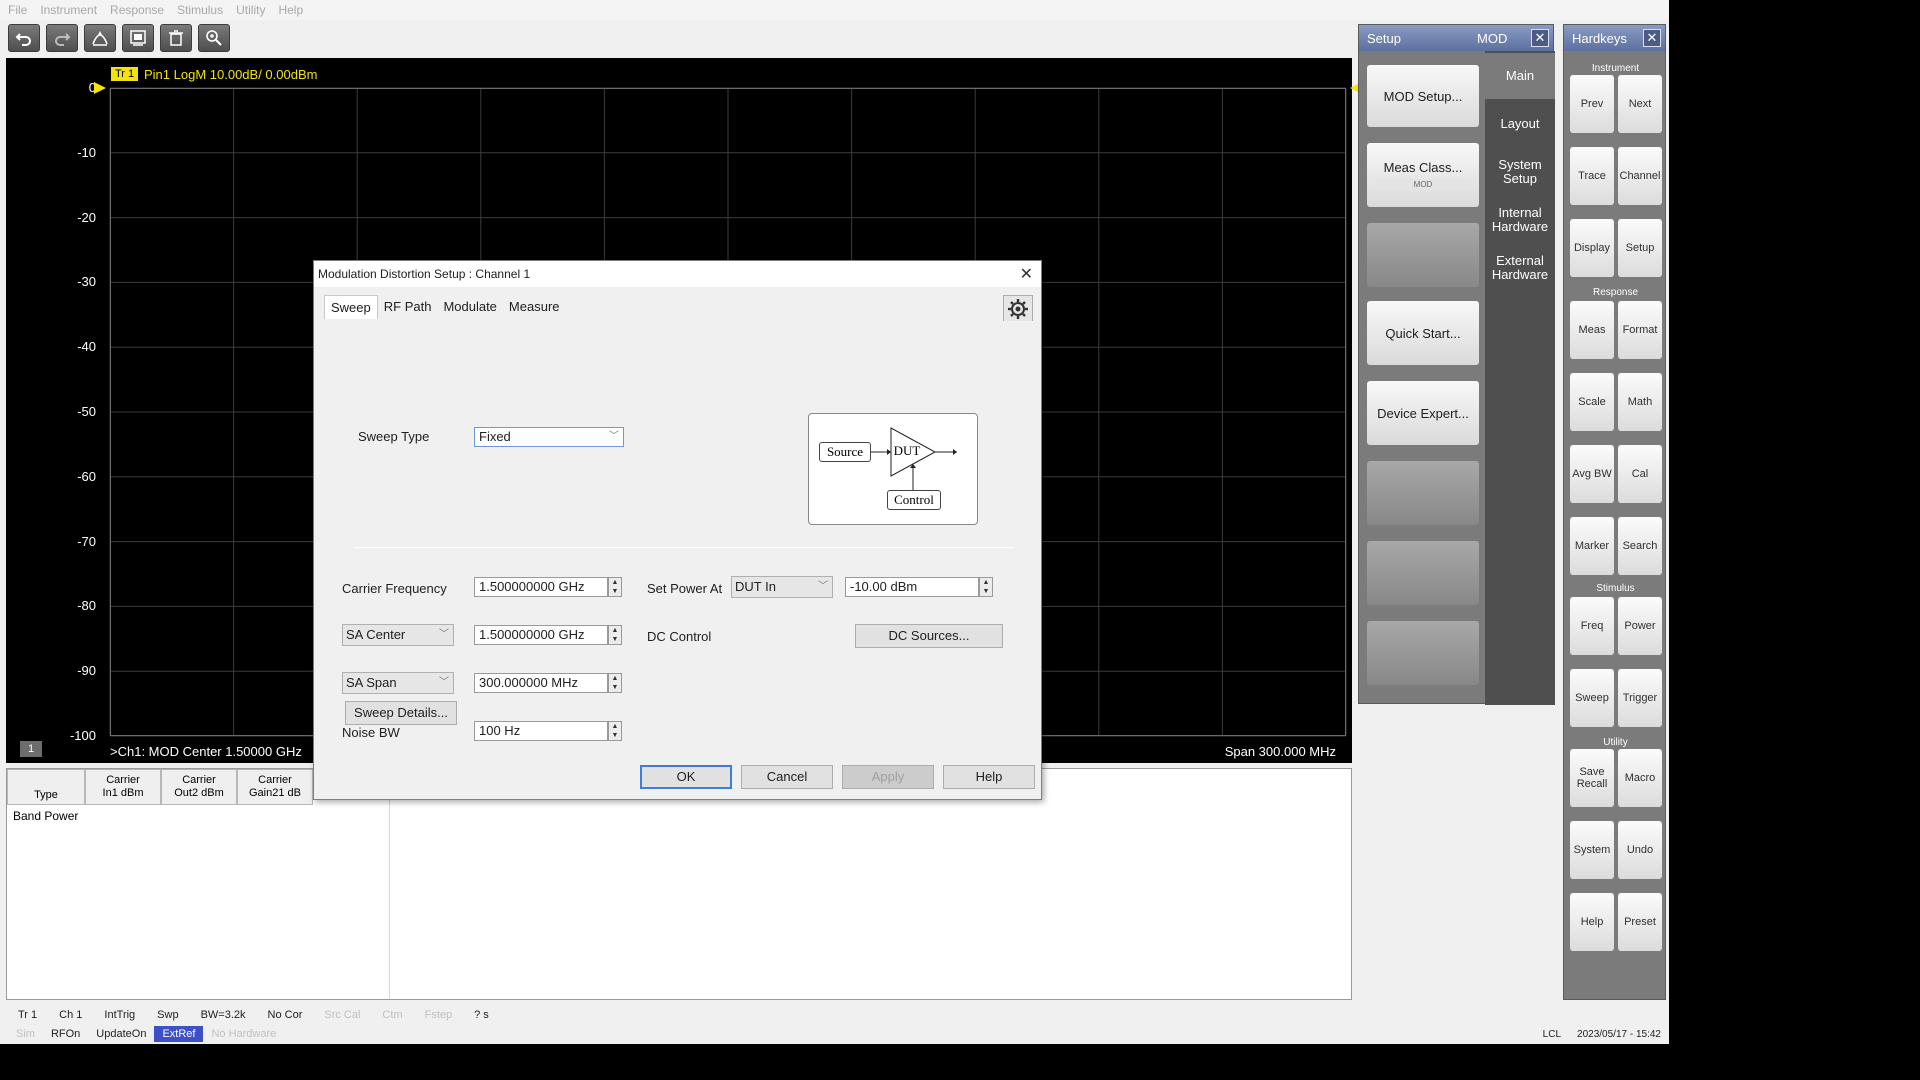  I want to click on noise-bw-stepper: ▲ ▼, so click(615, 731).